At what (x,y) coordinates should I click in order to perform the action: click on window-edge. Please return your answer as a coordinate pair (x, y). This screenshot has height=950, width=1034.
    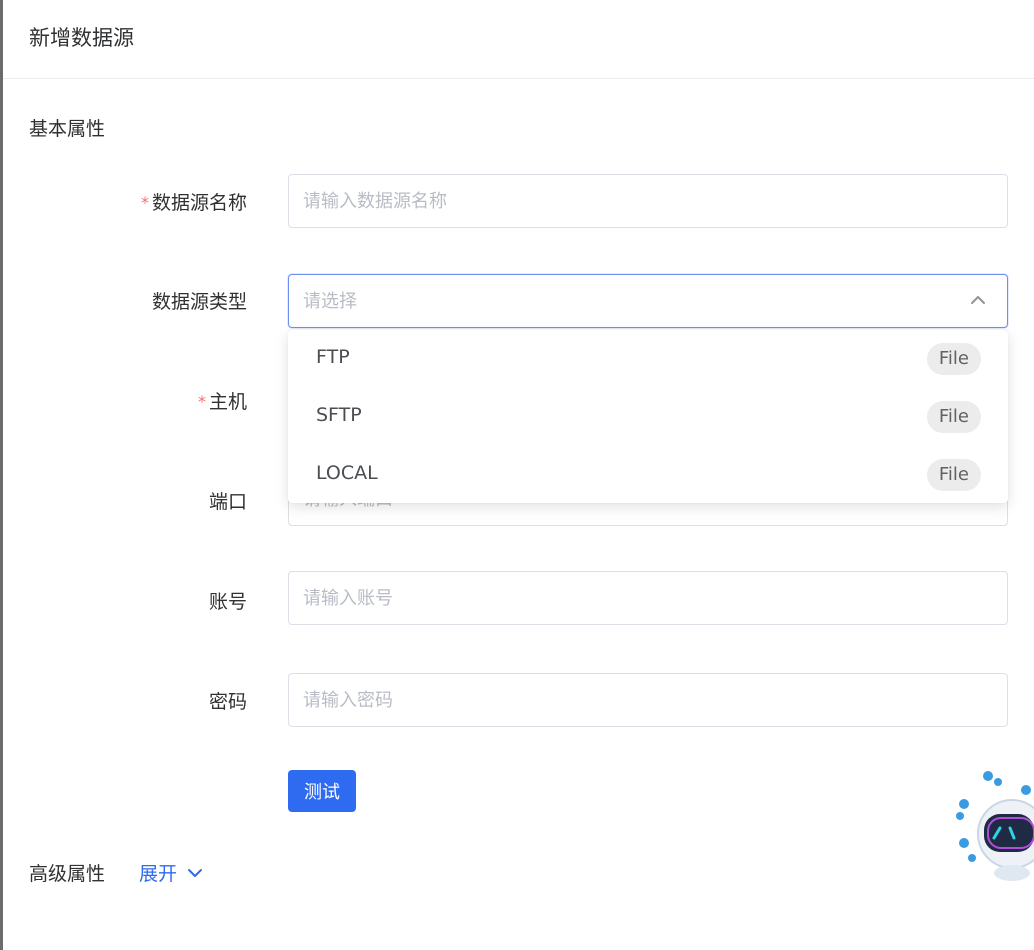
    Looking at the image, I should click on (1, 475).